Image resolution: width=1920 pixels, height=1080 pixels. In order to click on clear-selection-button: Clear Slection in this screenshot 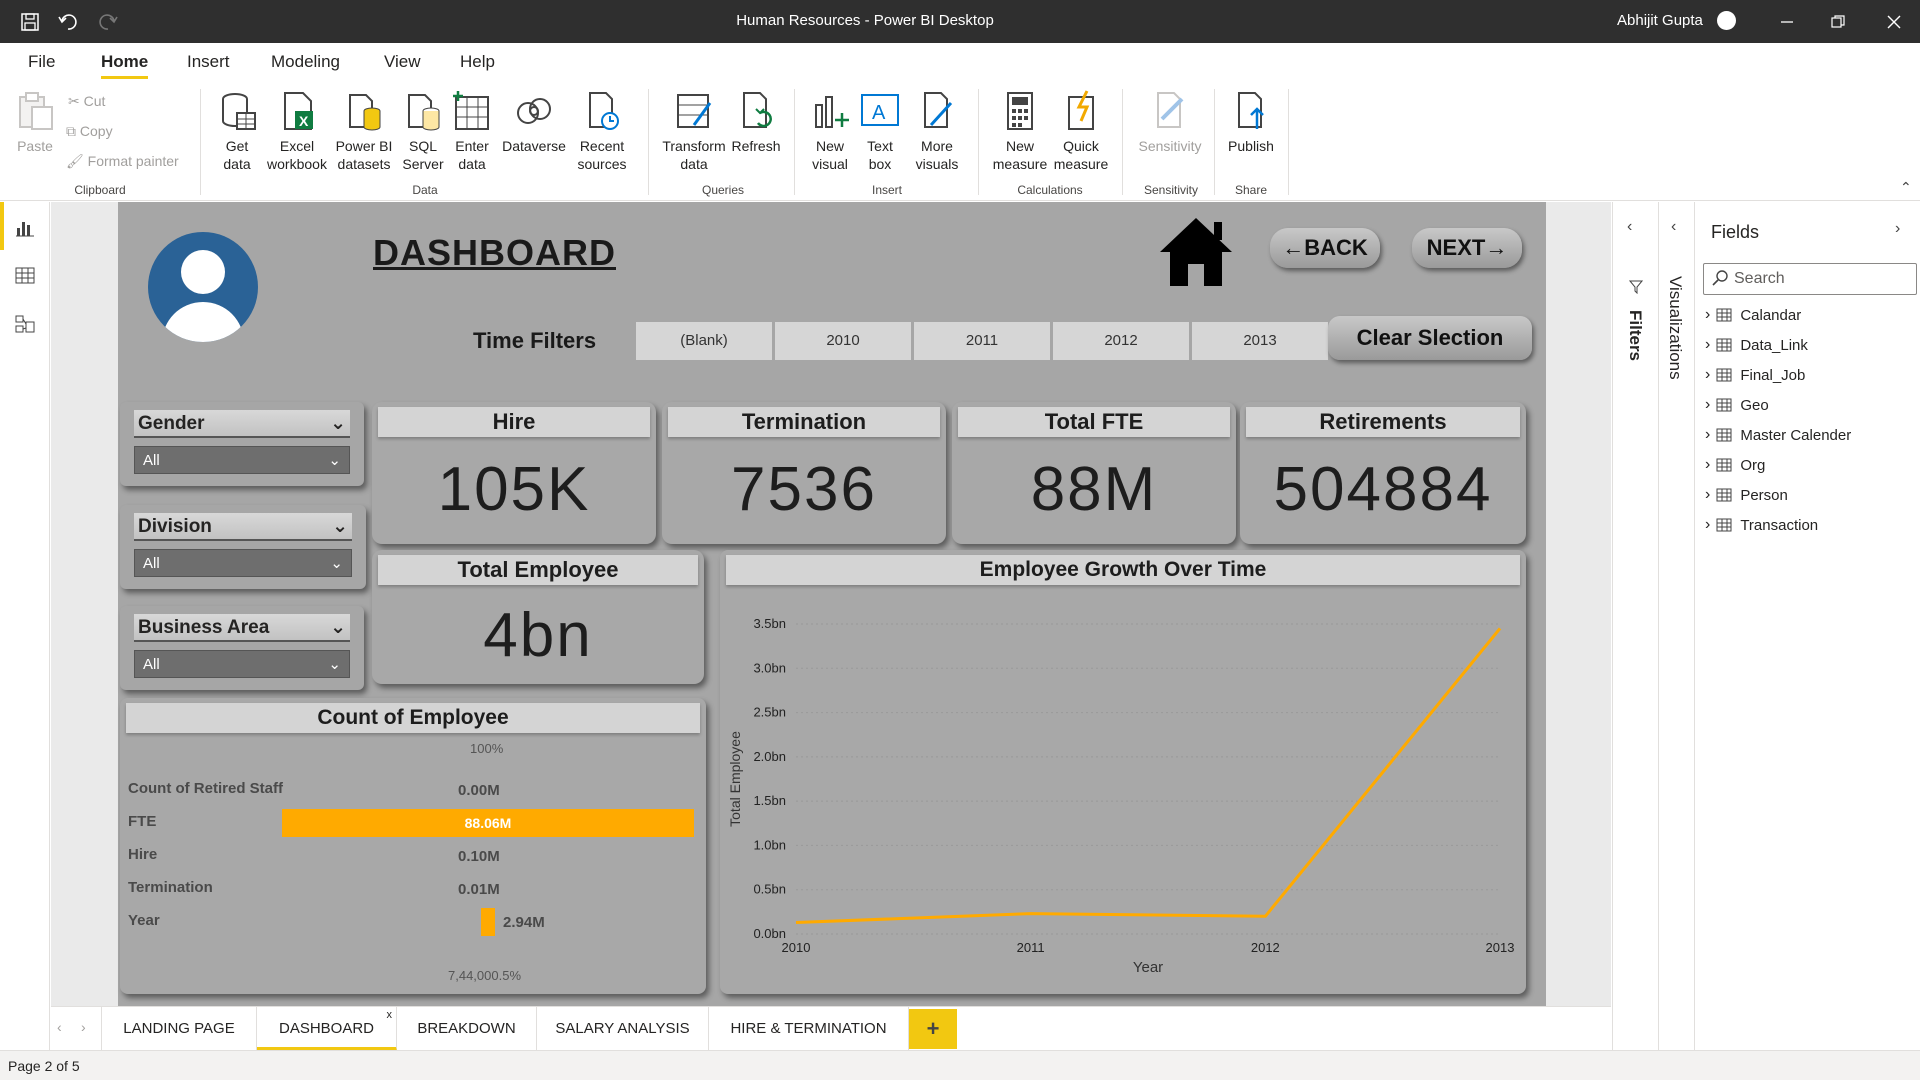, I will do `click(1430, 338)`.